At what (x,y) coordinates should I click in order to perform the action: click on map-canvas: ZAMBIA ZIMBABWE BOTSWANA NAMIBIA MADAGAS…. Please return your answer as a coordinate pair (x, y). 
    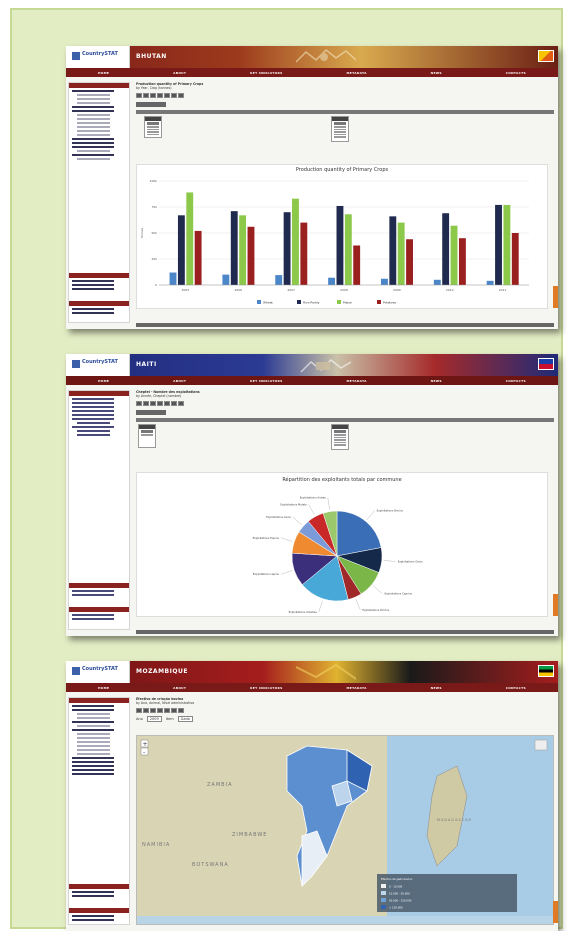
    Looking at the image, I should click on (345, 826).